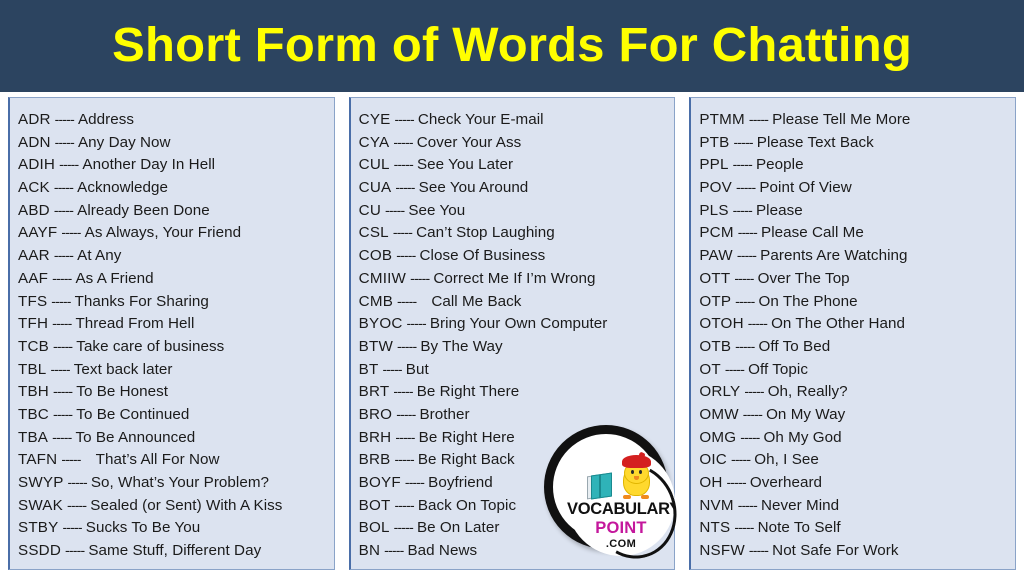 The height and width of the screenshot is (576, 1024). What do you see at coordinates (374, 142) in the screenshot?
I see `abbreviation-term: CYA` at bounding box center [374, 142].